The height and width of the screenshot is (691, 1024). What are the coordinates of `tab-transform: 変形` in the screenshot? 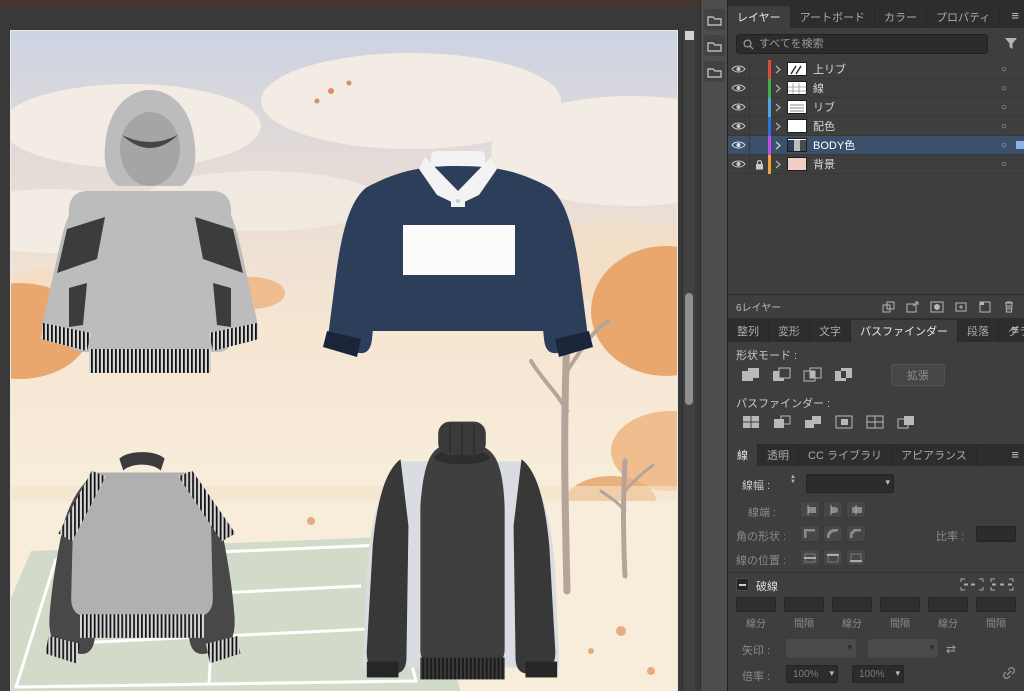 It's located at (789, 331).